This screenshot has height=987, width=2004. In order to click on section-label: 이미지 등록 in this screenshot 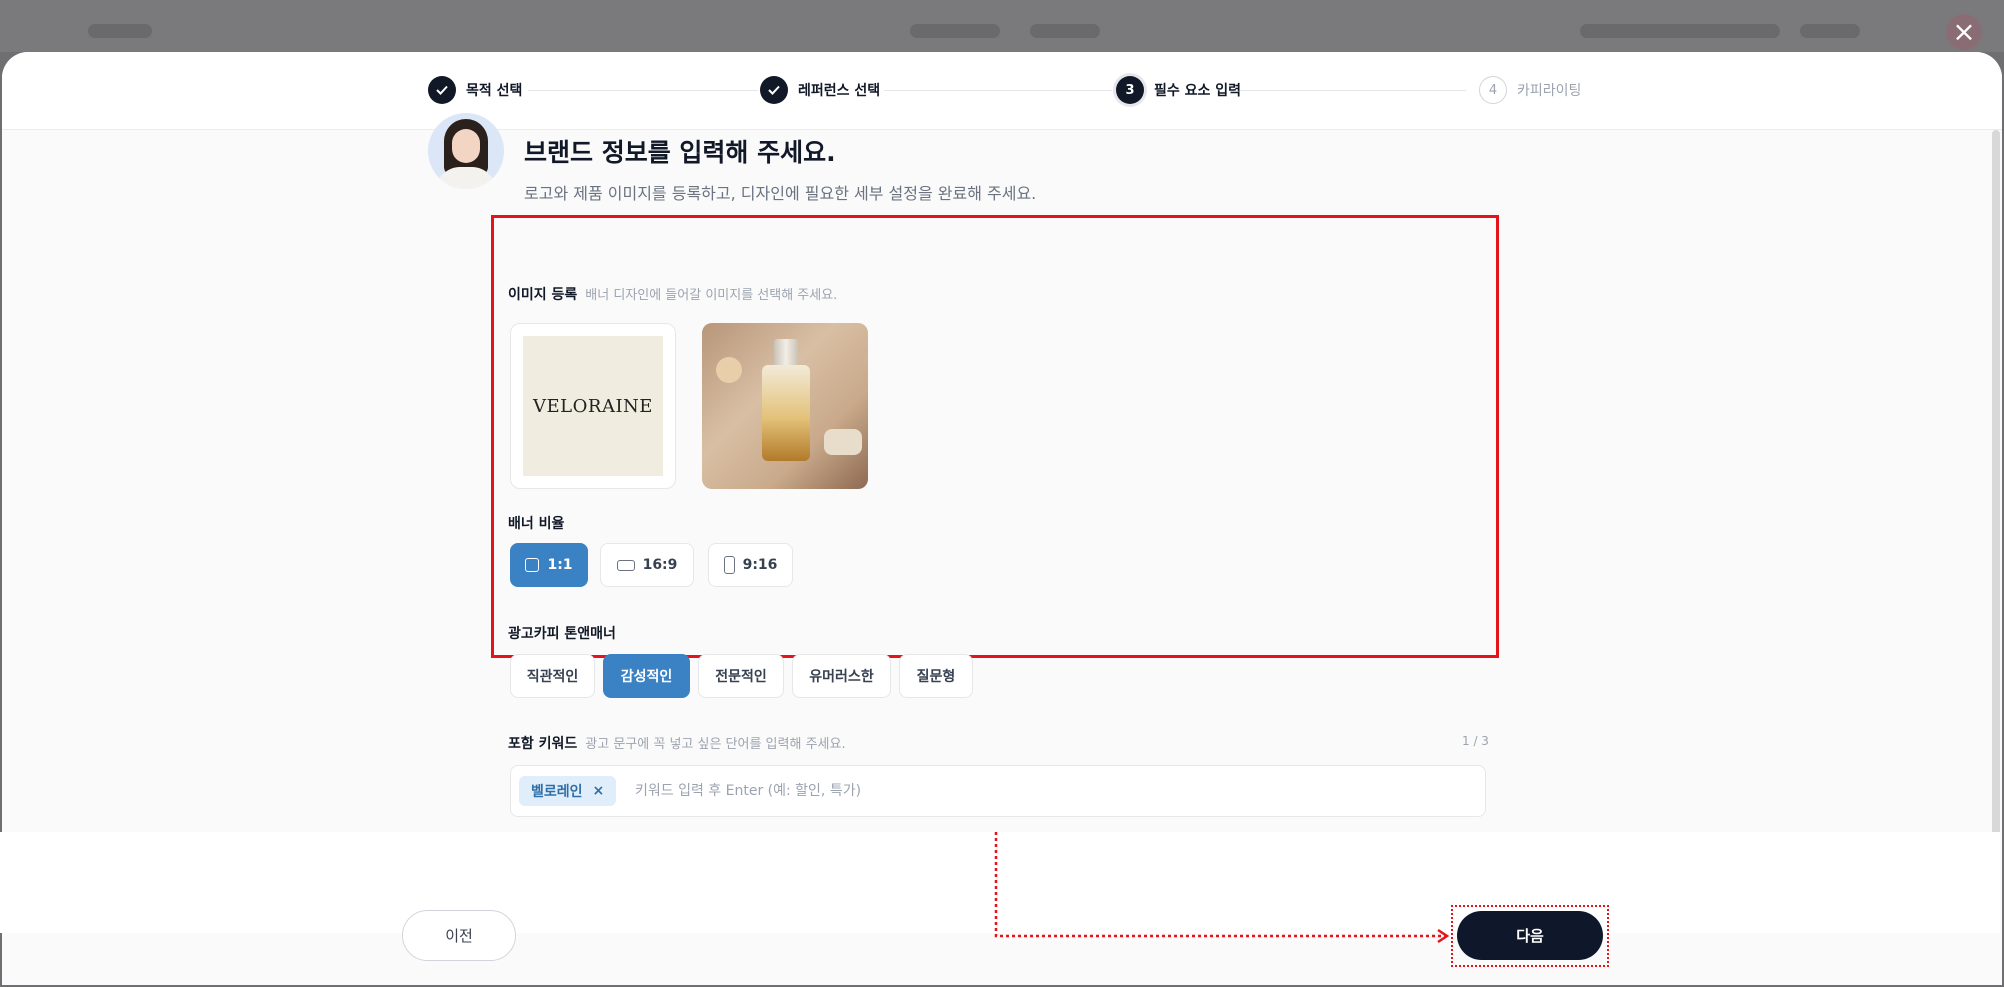, I will do `click(543, 295)`.